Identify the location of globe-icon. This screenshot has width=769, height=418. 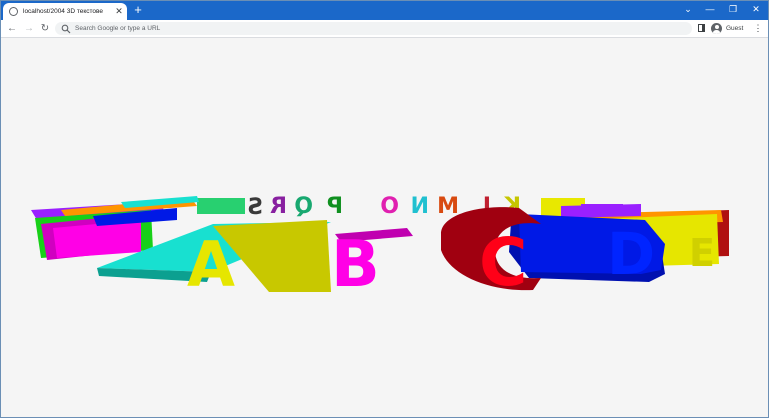
(13, 11).